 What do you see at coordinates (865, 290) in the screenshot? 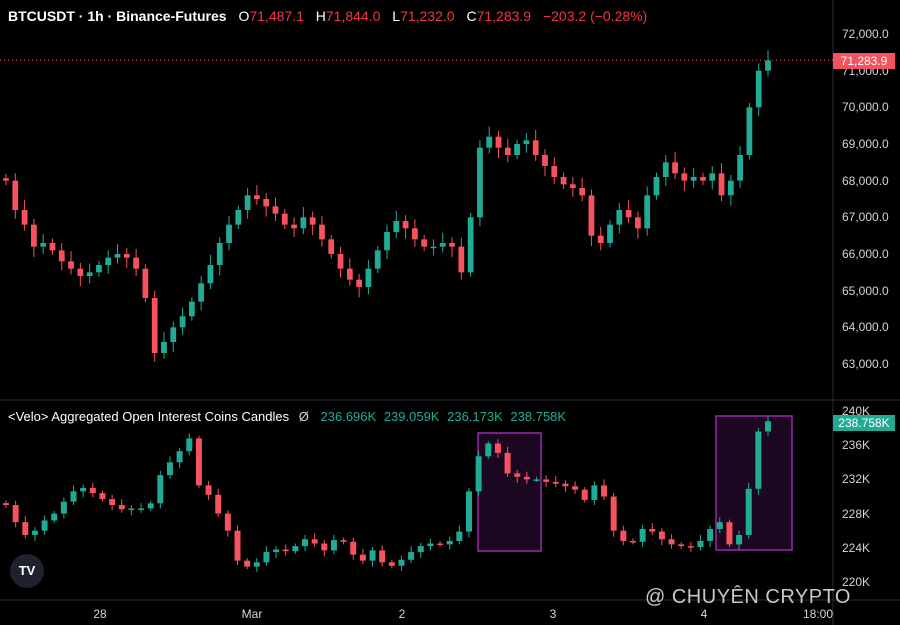
I see `price-tick-label: 65,000.0` at bounding box center [865, 290].